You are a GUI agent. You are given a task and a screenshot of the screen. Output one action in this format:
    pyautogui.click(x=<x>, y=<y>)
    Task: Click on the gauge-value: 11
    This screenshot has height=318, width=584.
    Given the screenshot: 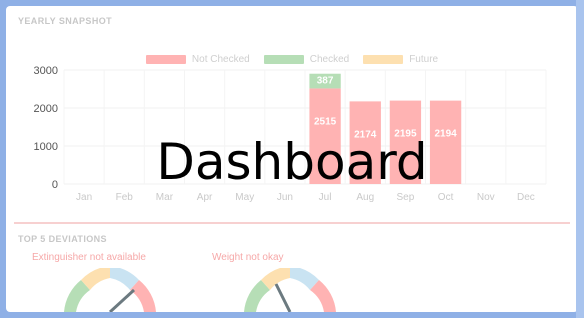 What is the action you would take?
    pyautogui.click(x=110, y=311)
    